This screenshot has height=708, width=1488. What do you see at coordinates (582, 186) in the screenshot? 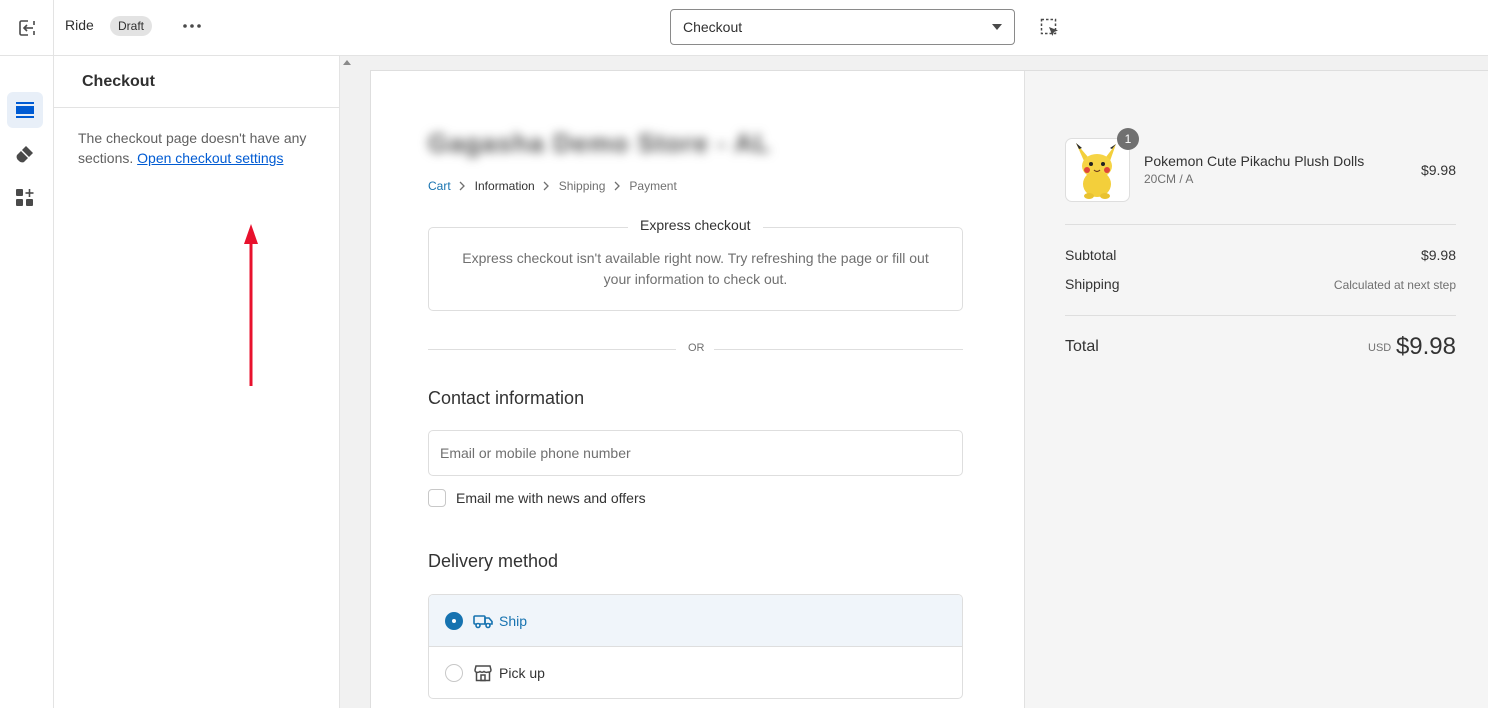
I see `breadcrumb-shipping: Shipping` at bounding box center [582, 186].